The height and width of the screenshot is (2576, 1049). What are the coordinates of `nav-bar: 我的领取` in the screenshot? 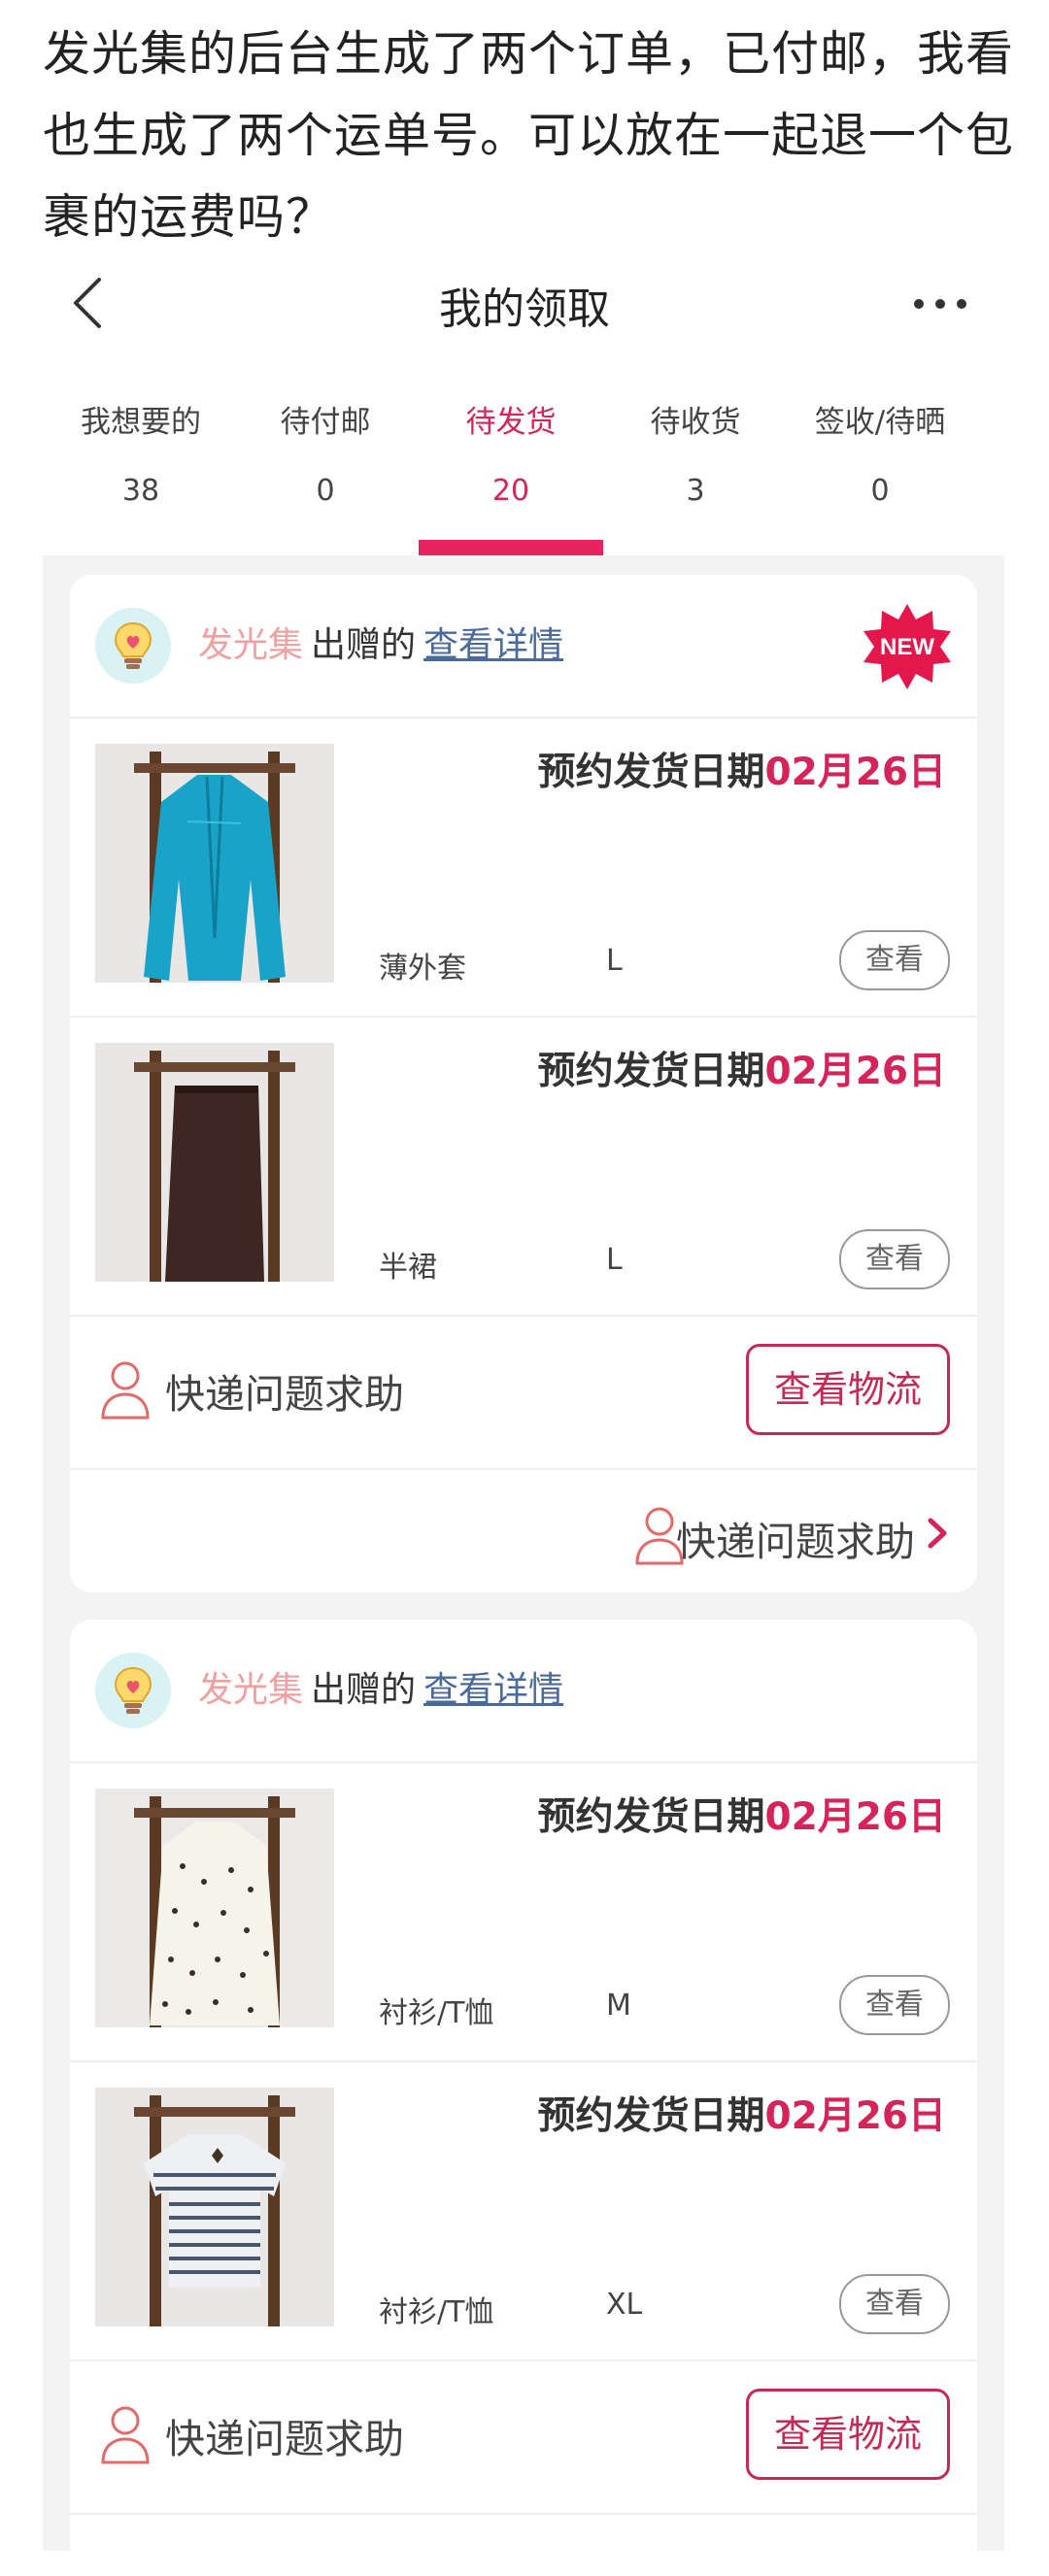 It's located at (524, 303).